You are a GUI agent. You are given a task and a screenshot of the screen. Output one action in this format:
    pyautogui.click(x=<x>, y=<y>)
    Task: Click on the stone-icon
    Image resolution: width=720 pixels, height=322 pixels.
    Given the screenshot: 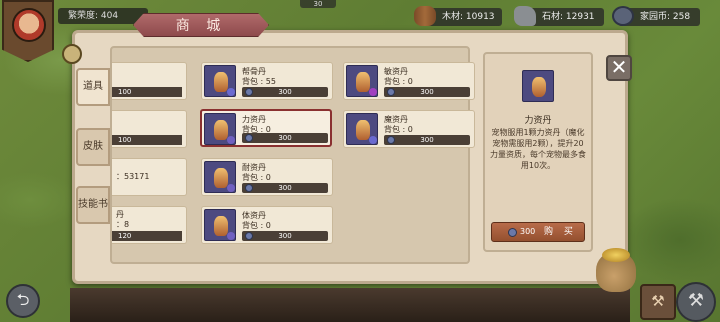 What is the action you would take?
    pyautogui.click(x=525, y=16)
    